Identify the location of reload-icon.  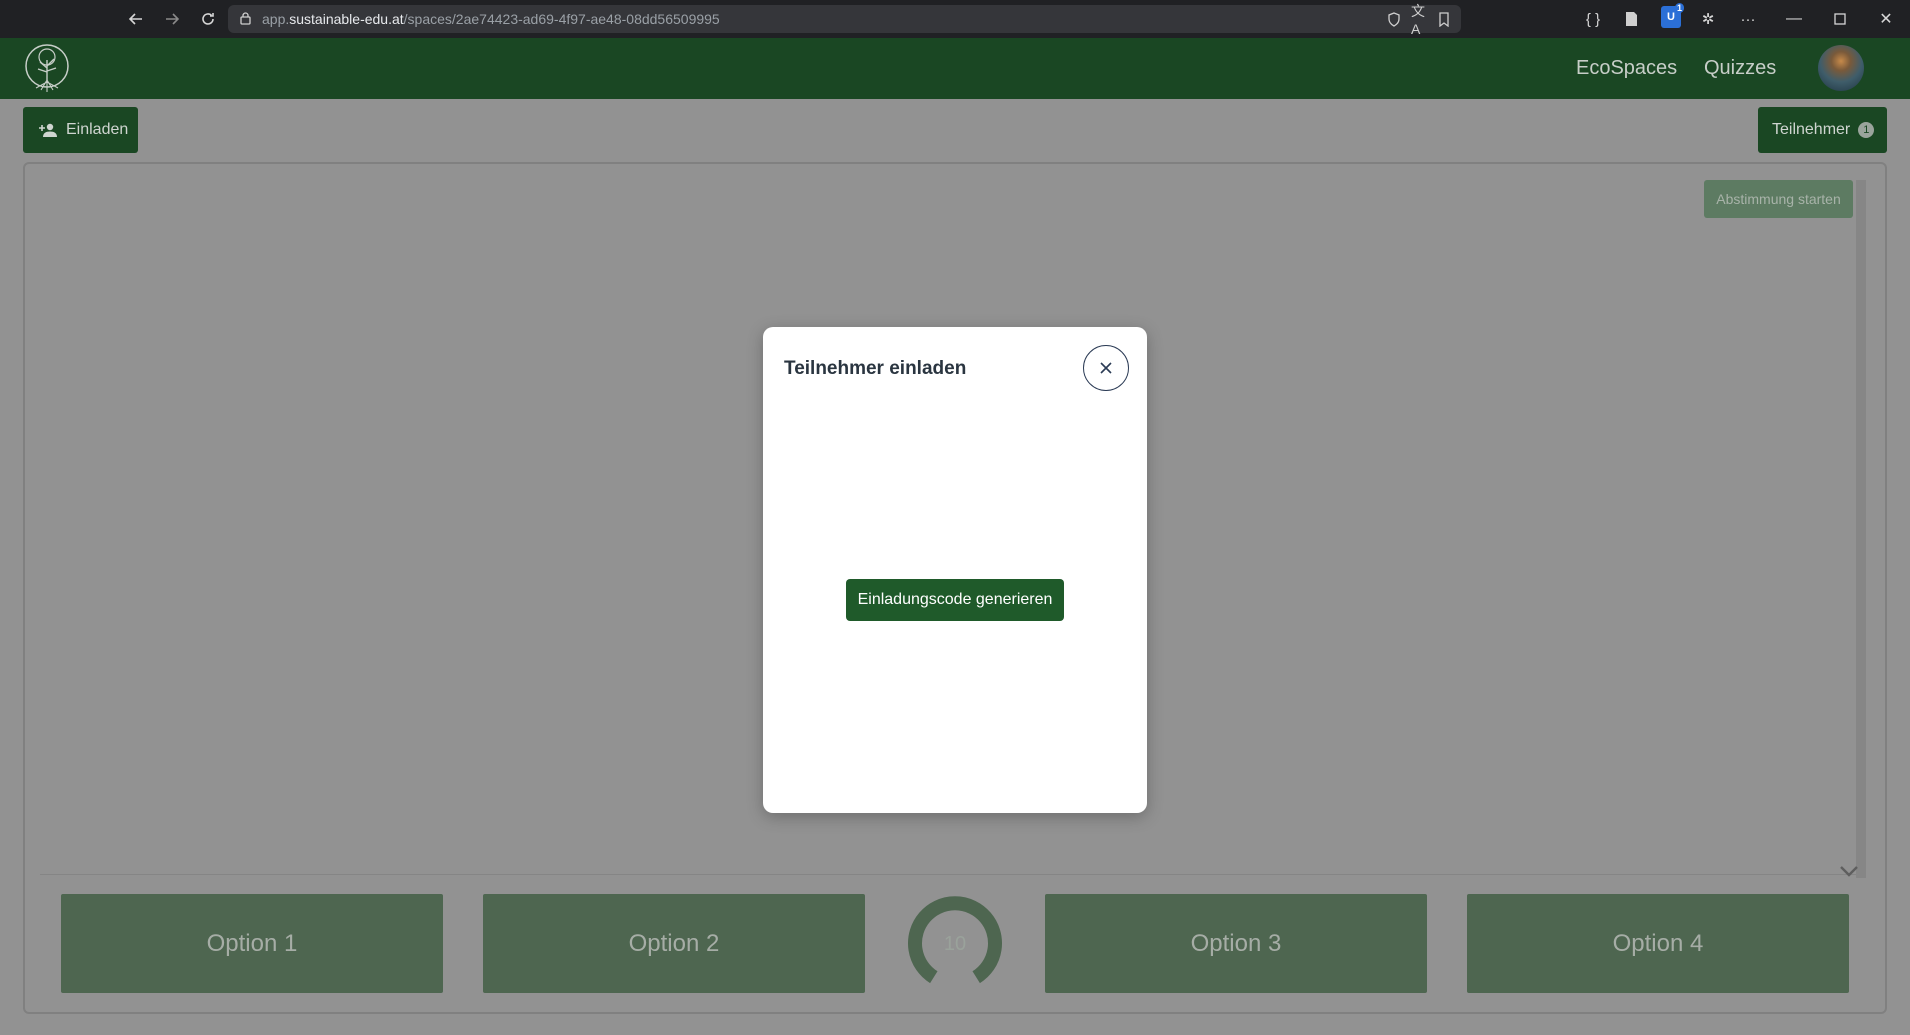
(208, 19).